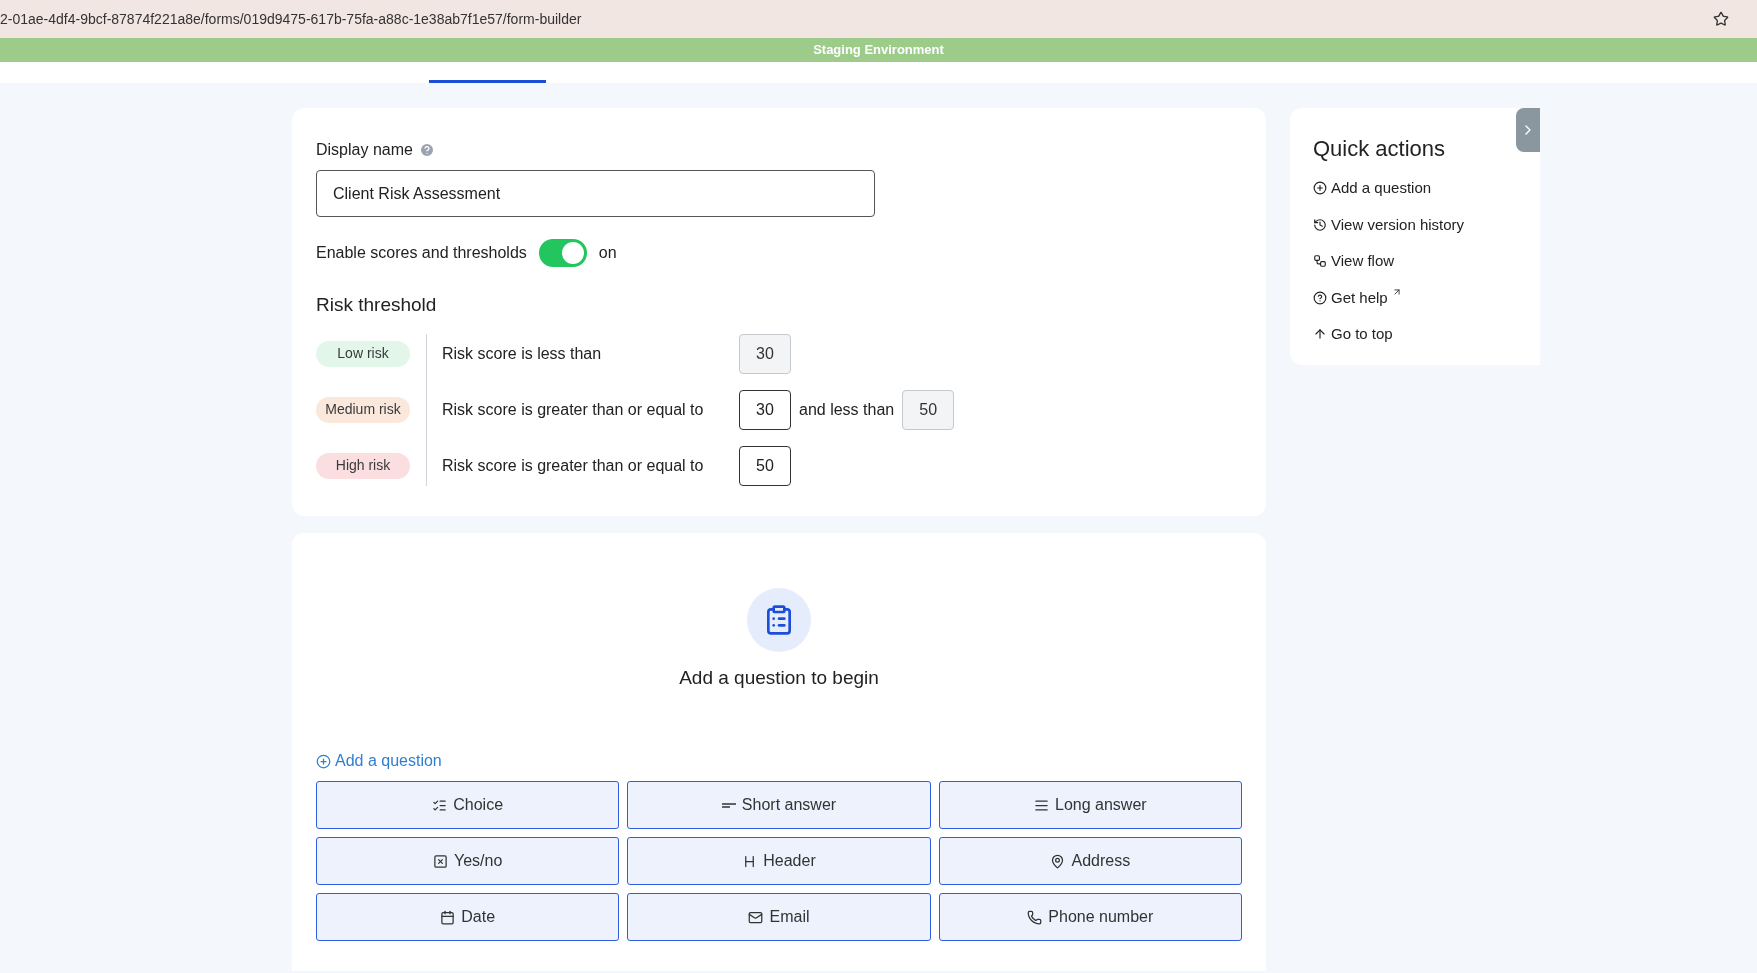  Describe the element at coordinates (448, 917) in the screenshot. I see `calendar-icon` at that location.